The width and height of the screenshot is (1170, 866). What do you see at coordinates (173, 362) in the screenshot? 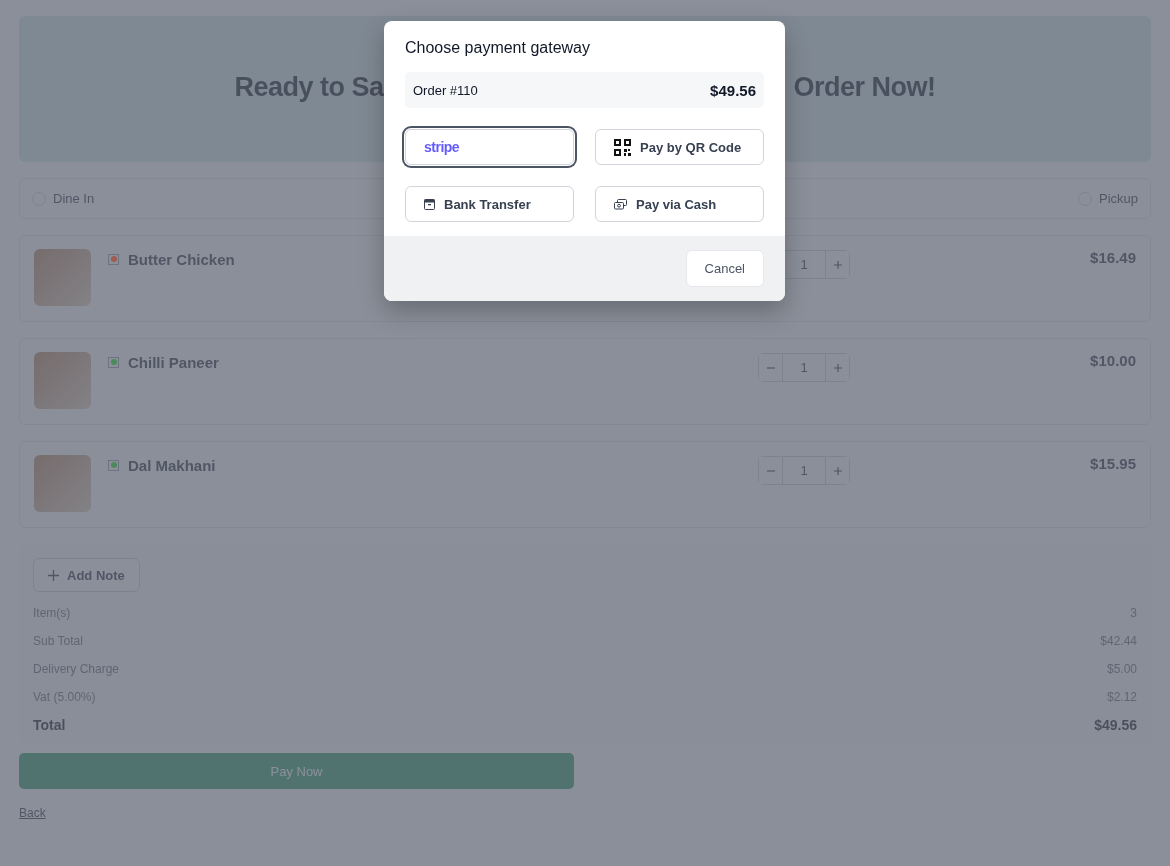
I see `item-name: Chilli Paneer` at bounding box center [173, 362].